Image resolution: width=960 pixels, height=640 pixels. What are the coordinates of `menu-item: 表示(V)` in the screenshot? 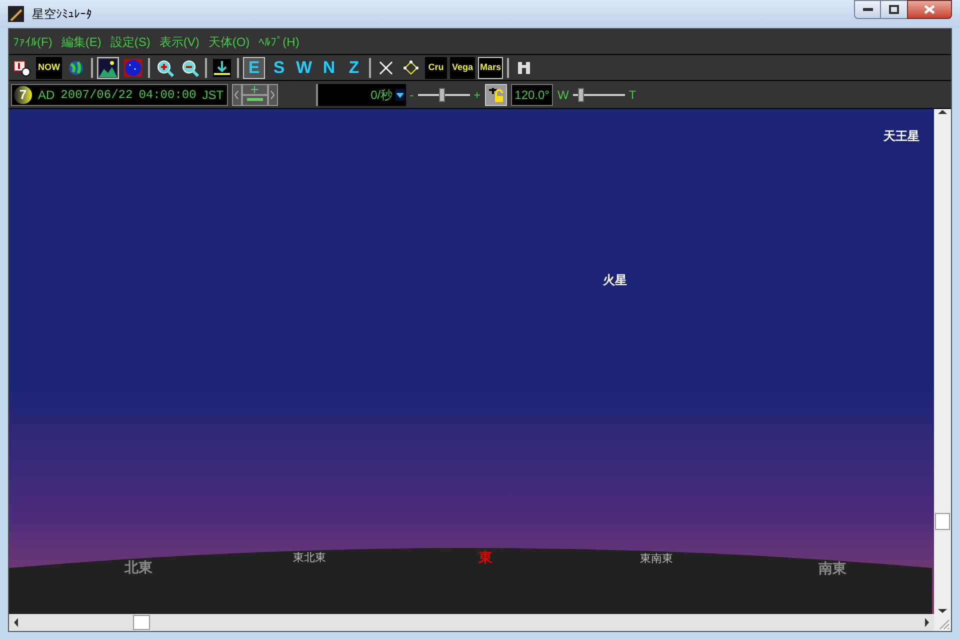 It's located at (179, 41).